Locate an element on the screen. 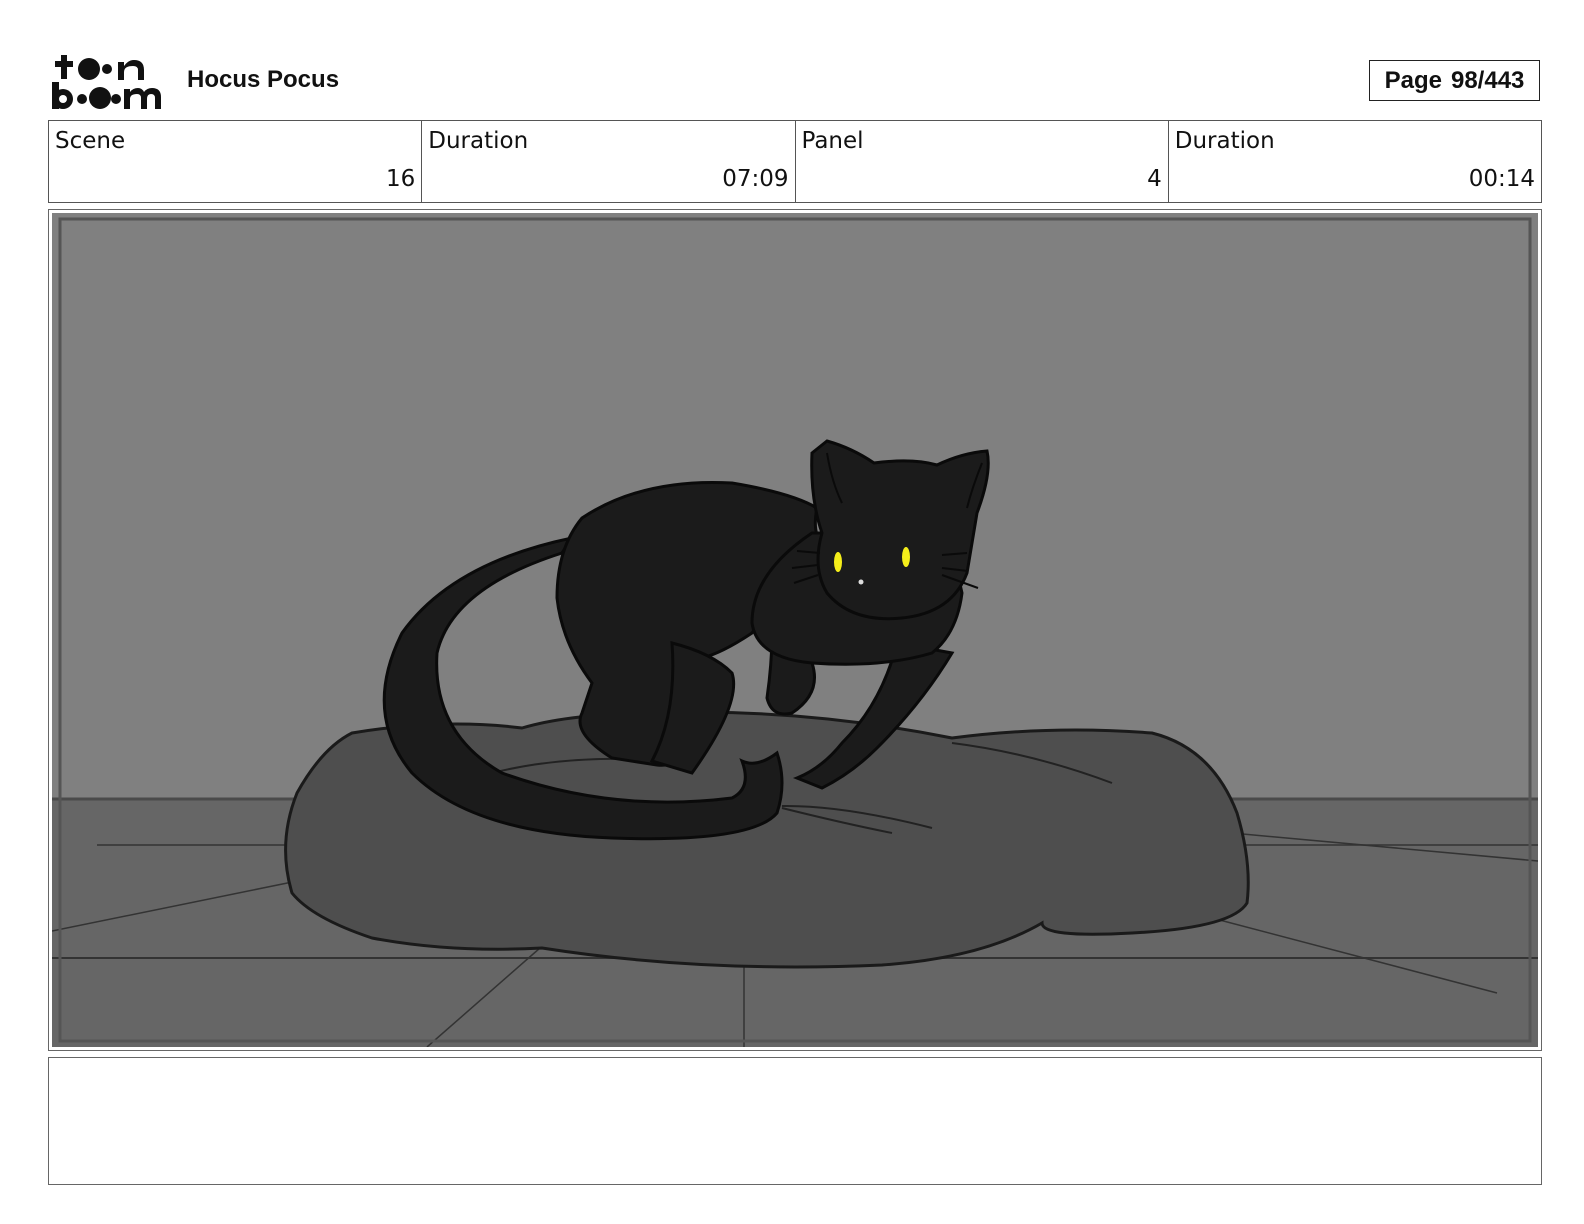 Image resolution: width=1584 pixels, height=1224 pixels. panel-value: 4 is located at coordinates (1154, 179).